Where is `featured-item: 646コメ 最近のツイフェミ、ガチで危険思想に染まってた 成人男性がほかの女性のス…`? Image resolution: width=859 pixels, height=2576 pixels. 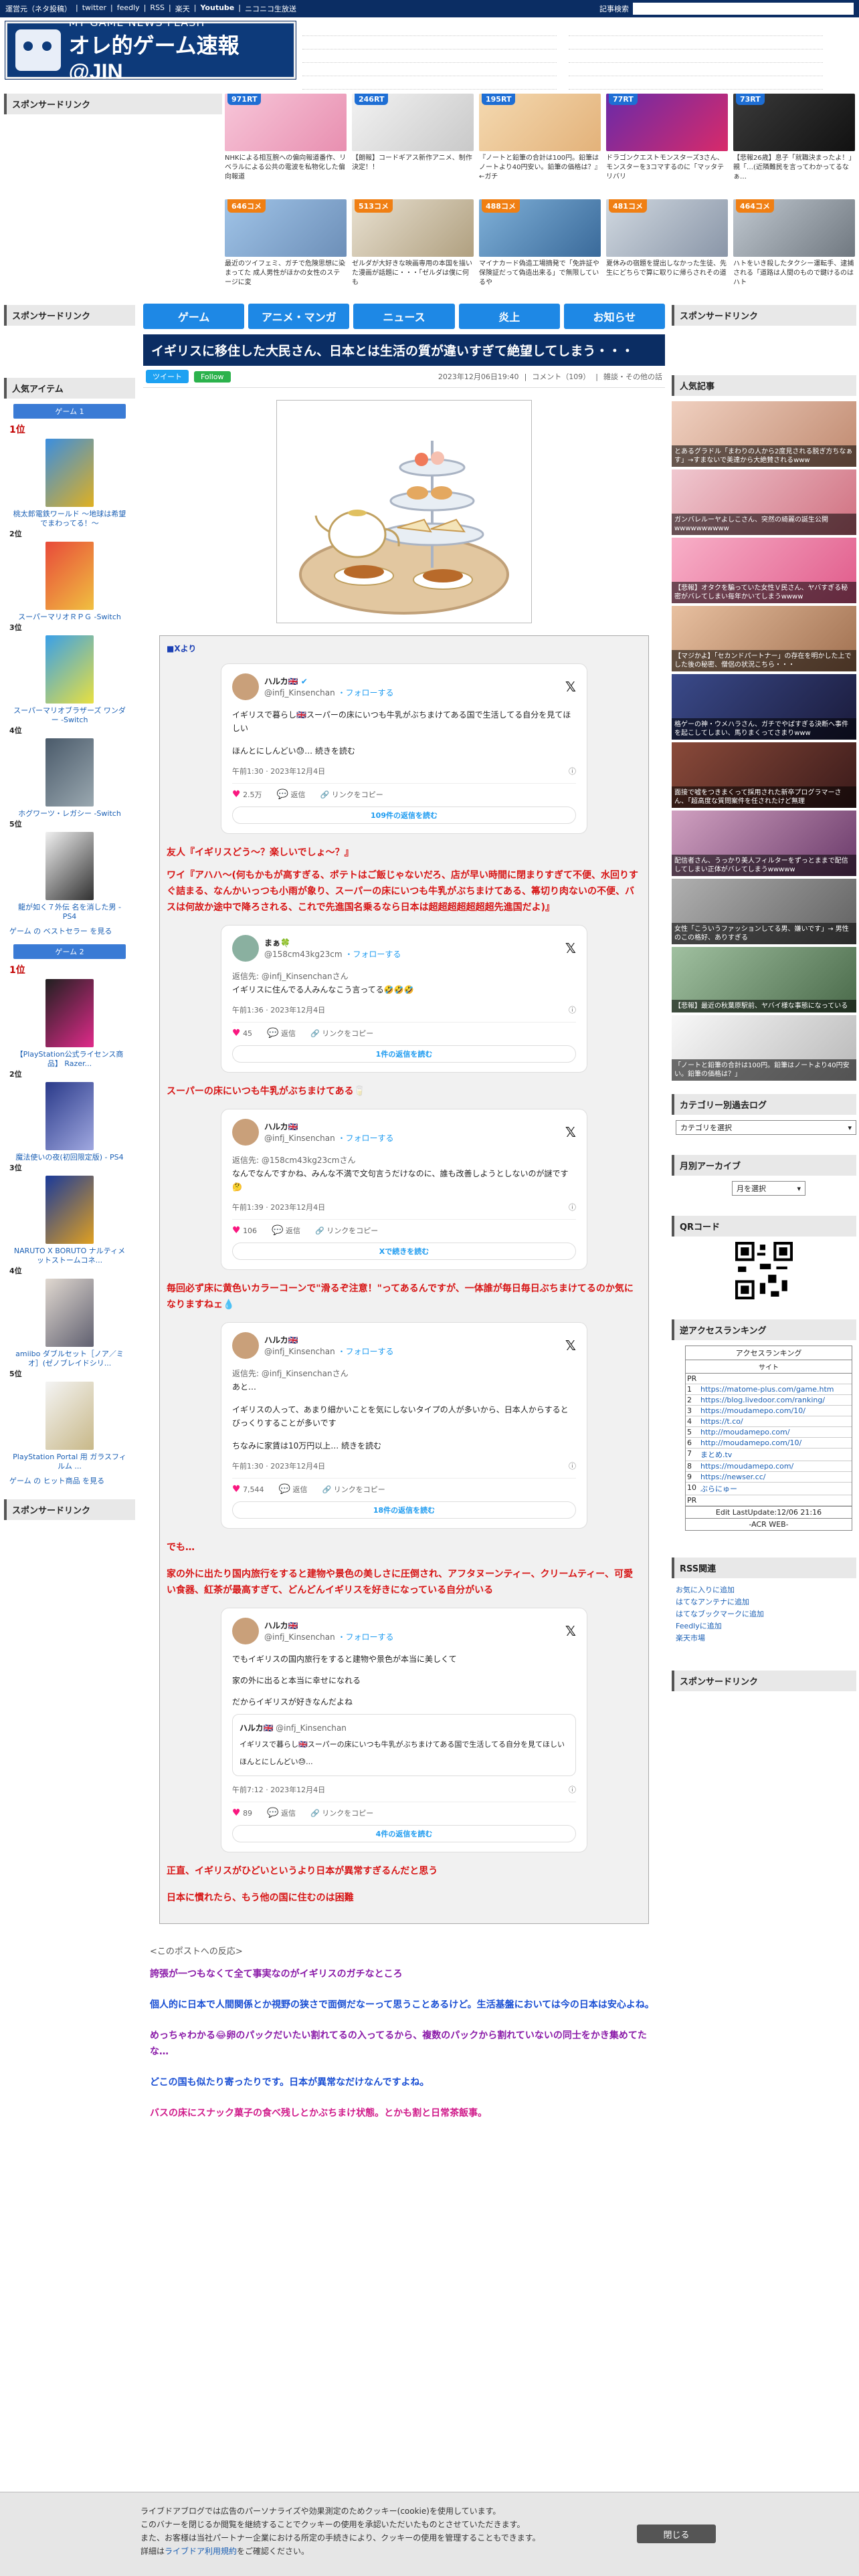
featured-item: 646コメ 最近のツイフェミ、ガチで危険思想に染まってた 成人男性がほかの女性のス… is located at coordinates (286, 249).